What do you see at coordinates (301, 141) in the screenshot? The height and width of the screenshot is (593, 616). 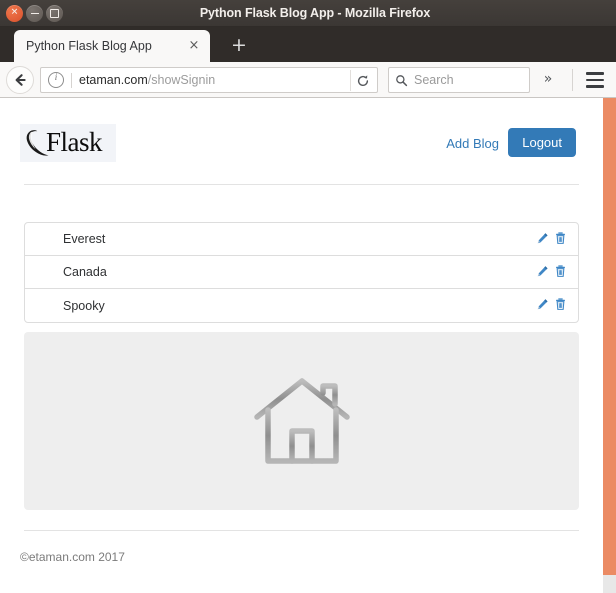 I see `site-header: Flask Add Blog Logout` at bounding box center [301, 141].